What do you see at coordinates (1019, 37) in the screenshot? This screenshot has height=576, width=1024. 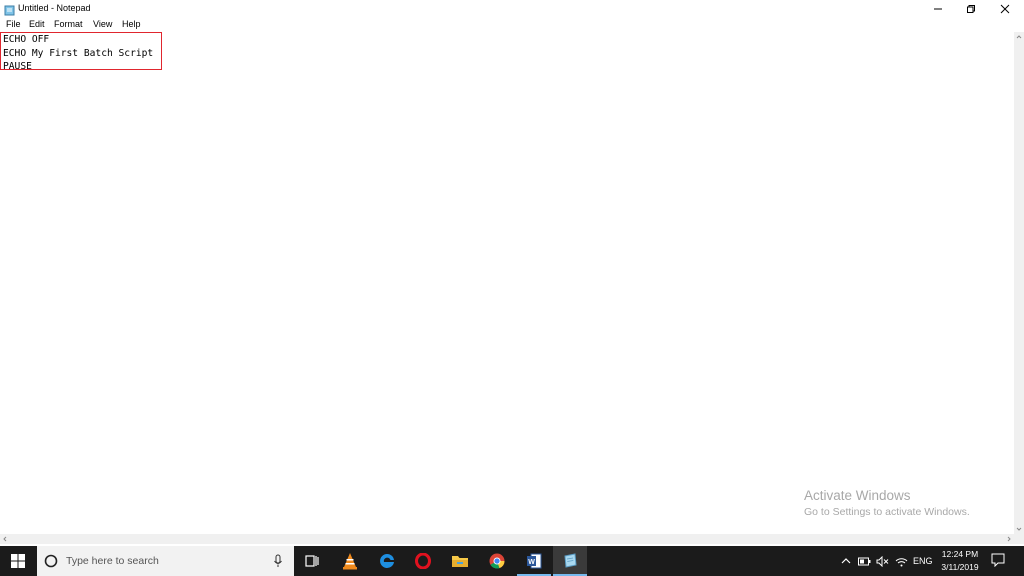 I see `scroll-up-arrow-icon` at bounding box center [1019, 37].